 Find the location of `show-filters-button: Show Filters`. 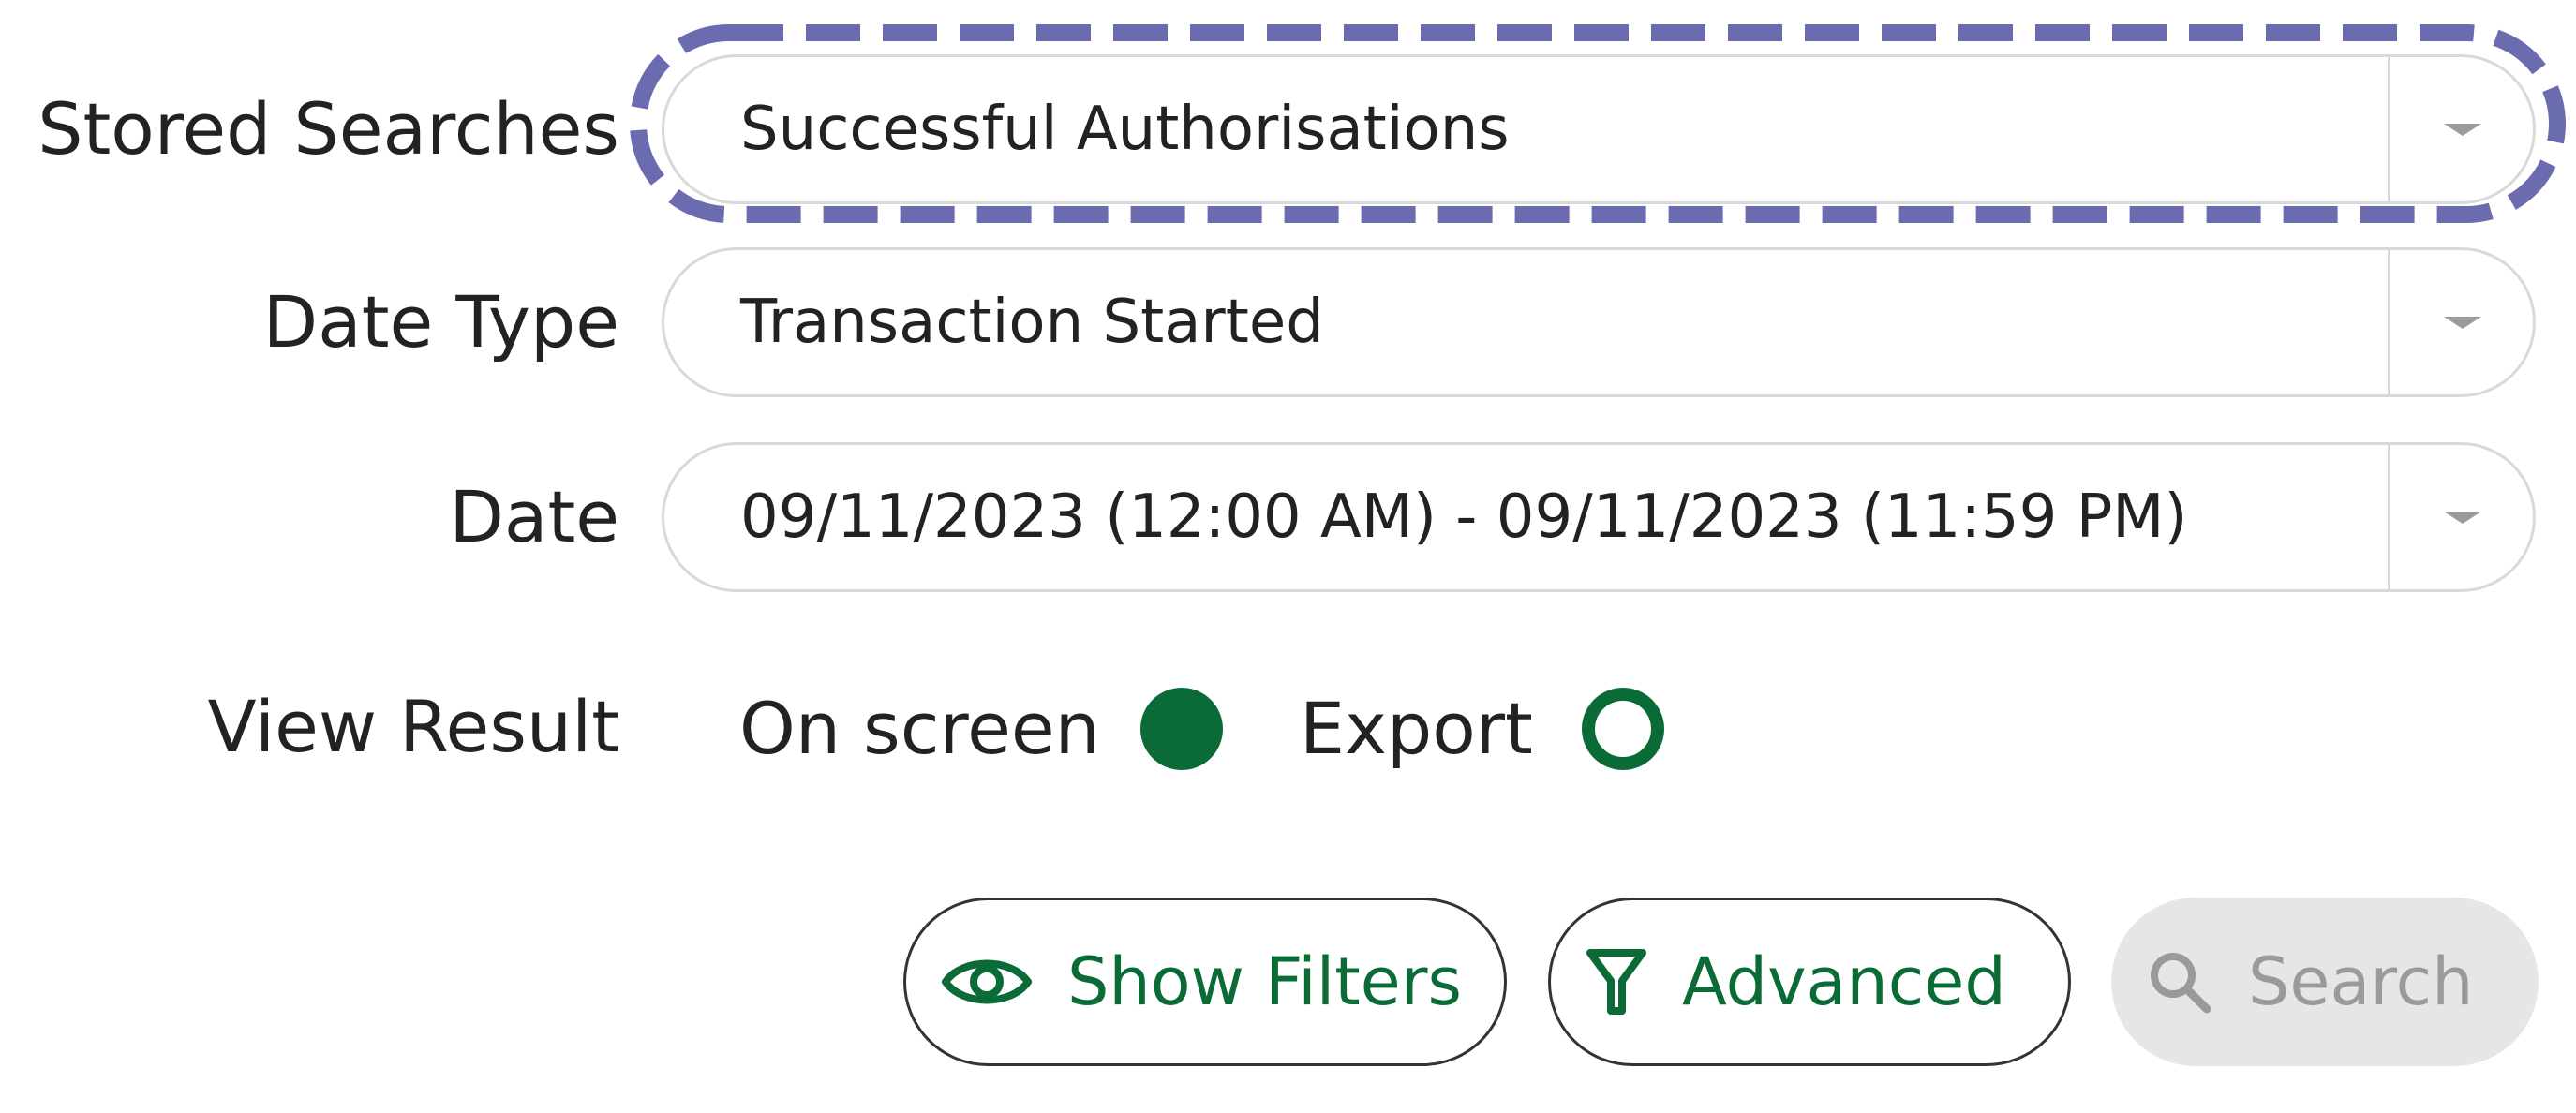

show-filters-button: Show Filters is located at coordinates (1205, 982).